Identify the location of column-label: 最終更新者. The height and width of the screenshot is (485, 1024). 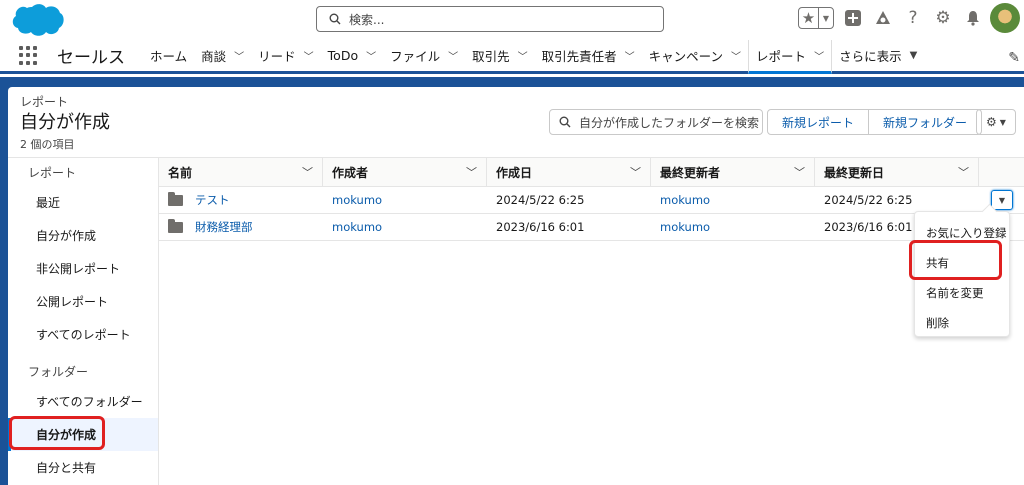
(690, 172).